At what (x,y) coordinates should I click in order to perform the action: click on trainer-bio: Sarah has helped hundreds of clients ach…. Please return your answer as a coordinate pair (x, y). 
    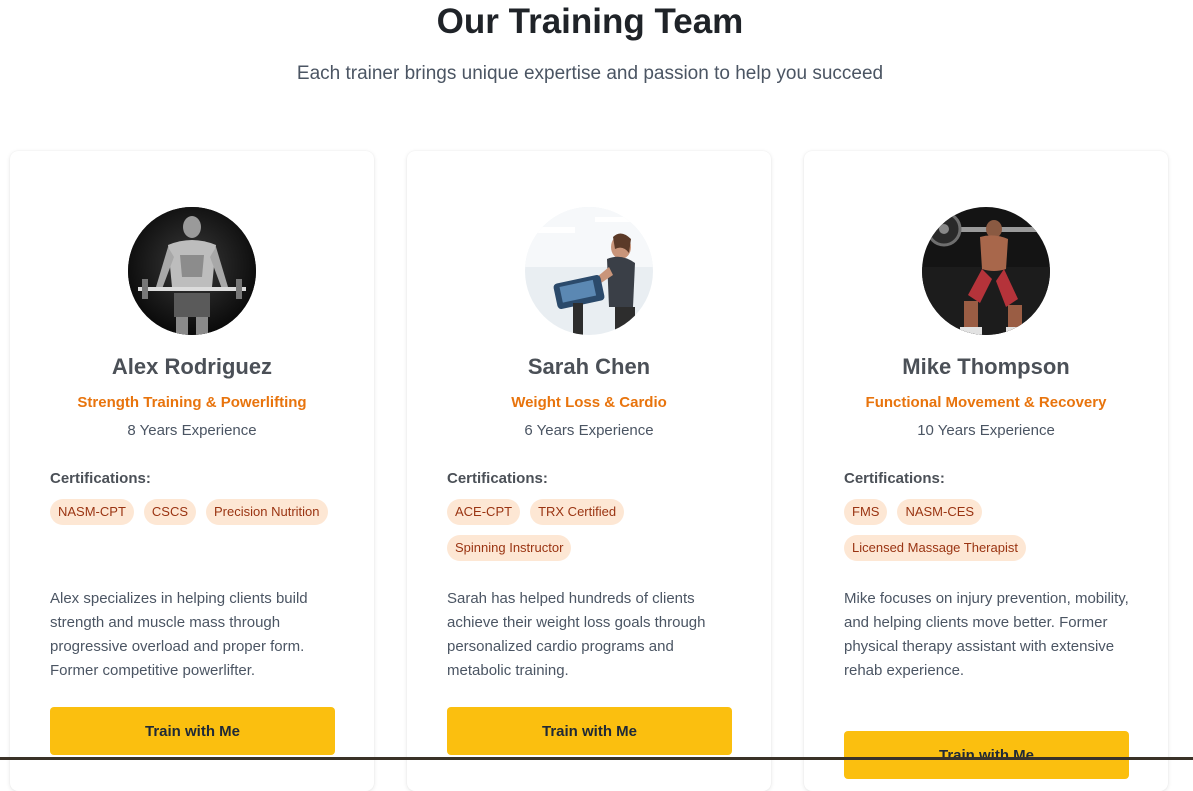
    Looking at the image, I should click on (576, 634).